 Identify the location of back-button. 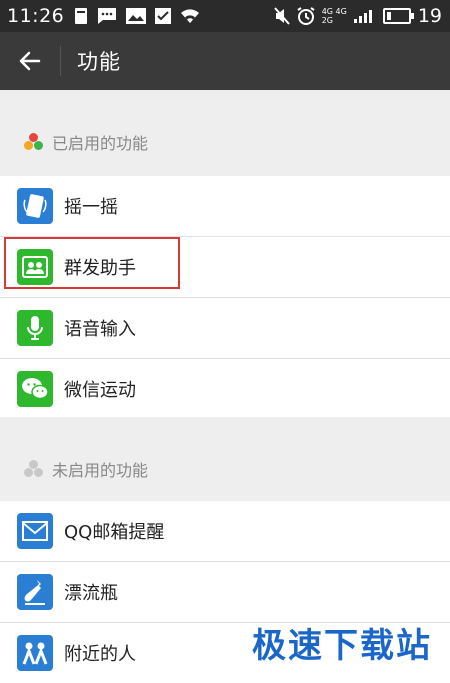
(30, 61).